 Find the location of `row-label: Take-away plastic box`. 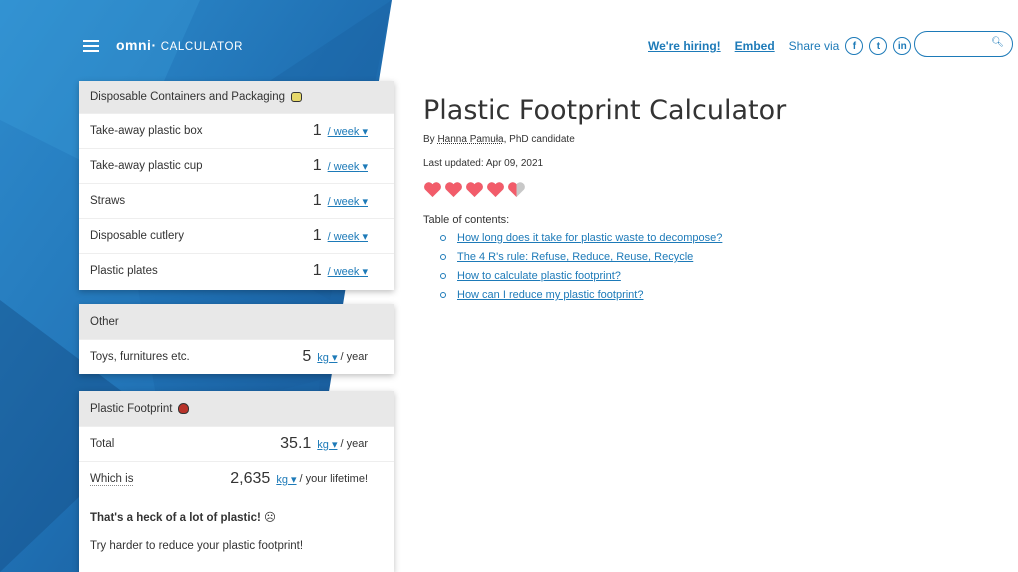

row-label: Take-away plastic box is located at coordinates (146, 131).